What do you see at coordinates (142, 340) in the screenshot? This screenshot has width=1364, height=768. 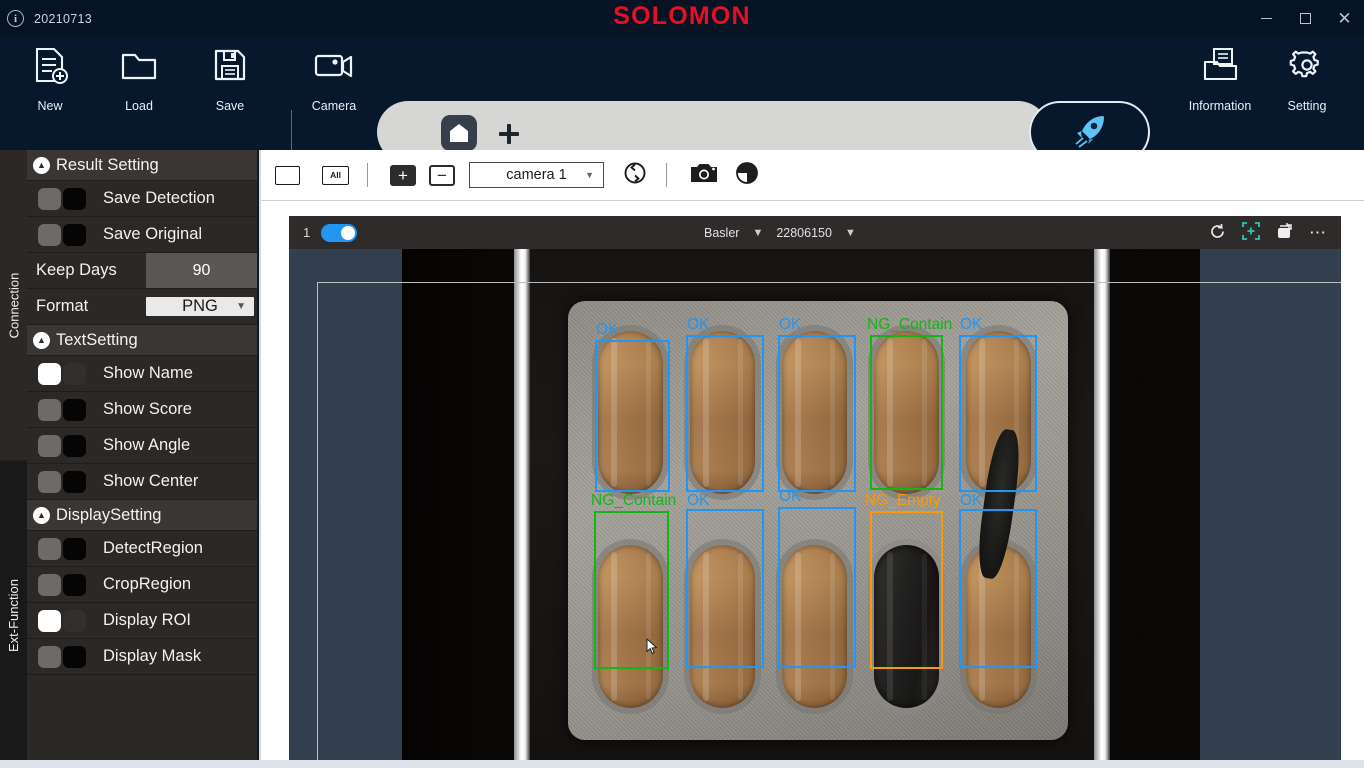 I see `group-header-text-setting: ▲ TextSetting` at bounding box center [142, 340].